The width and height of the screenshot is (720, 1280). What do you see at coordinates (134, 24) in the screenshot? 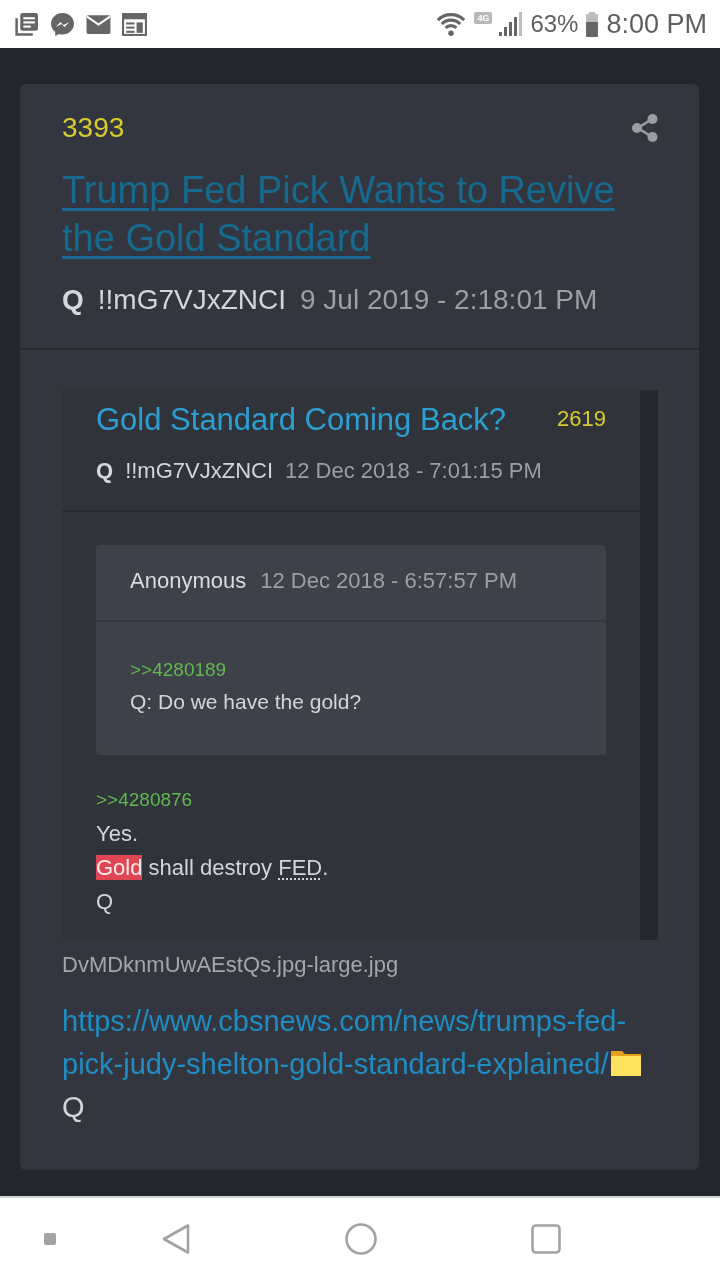
I see `newspaper-icon` at bounding box center [134, 24].